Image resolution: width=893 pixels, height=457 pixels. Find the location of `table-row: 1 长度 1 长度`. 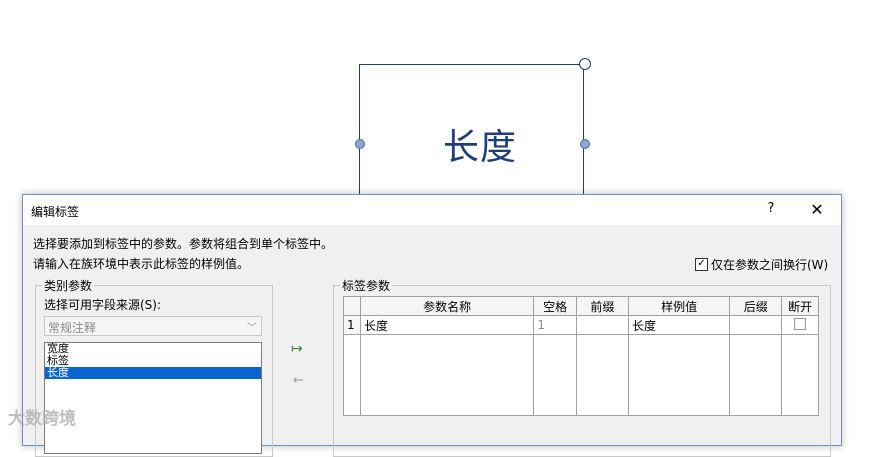

table-row: 1 长度 1 长度 is located at coordinates (581, 325).